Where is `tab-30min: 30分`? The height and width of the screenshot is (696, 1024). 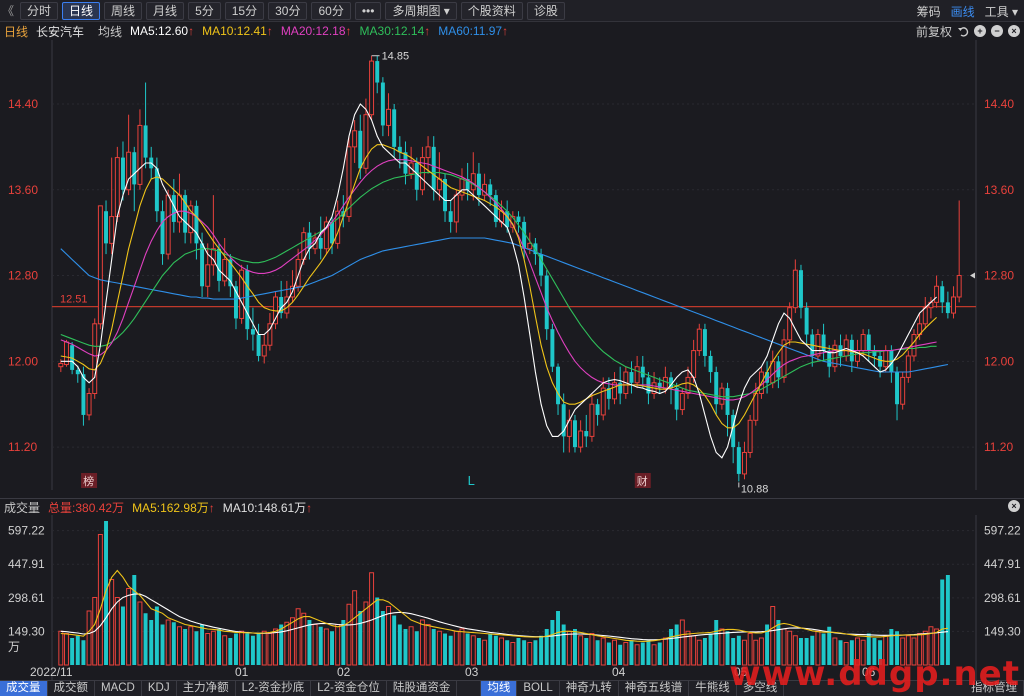 tab-30min: 30分 is located at coordinates (288, 10).